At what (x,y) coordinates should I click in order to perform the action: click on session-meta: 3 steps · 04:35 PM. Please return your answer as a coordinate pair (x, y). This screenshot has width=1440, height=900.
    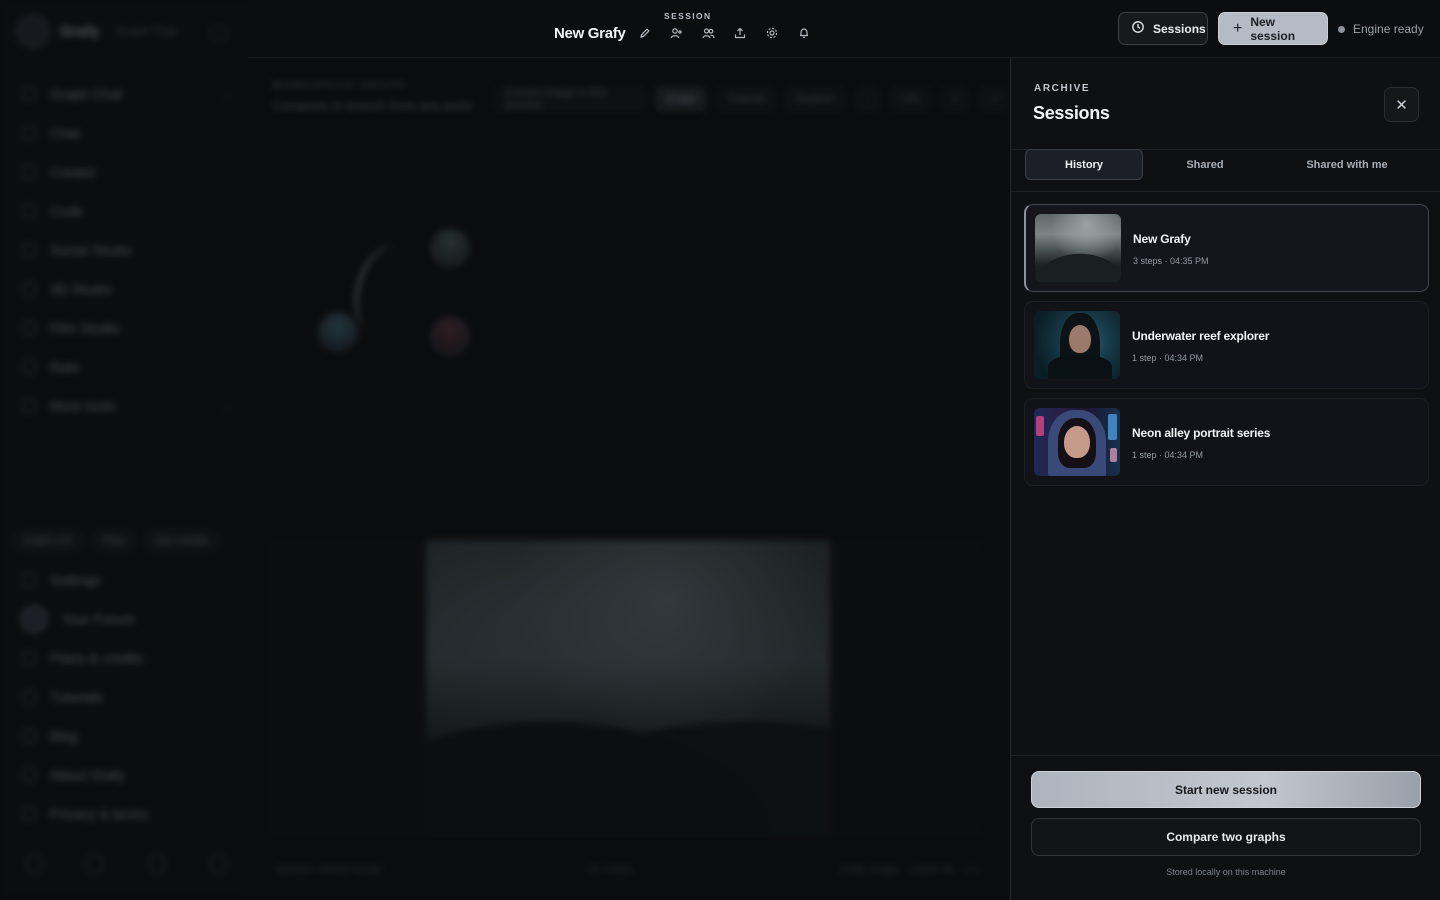
    Looking at the image, I should click on (1171, 261).